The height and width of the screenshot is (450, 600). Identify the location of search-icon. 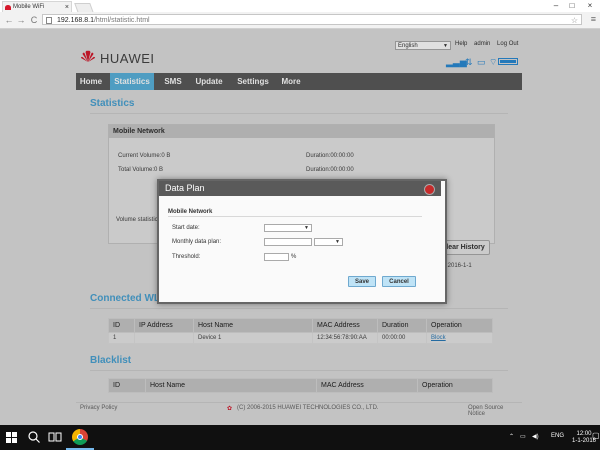
(34, 437).